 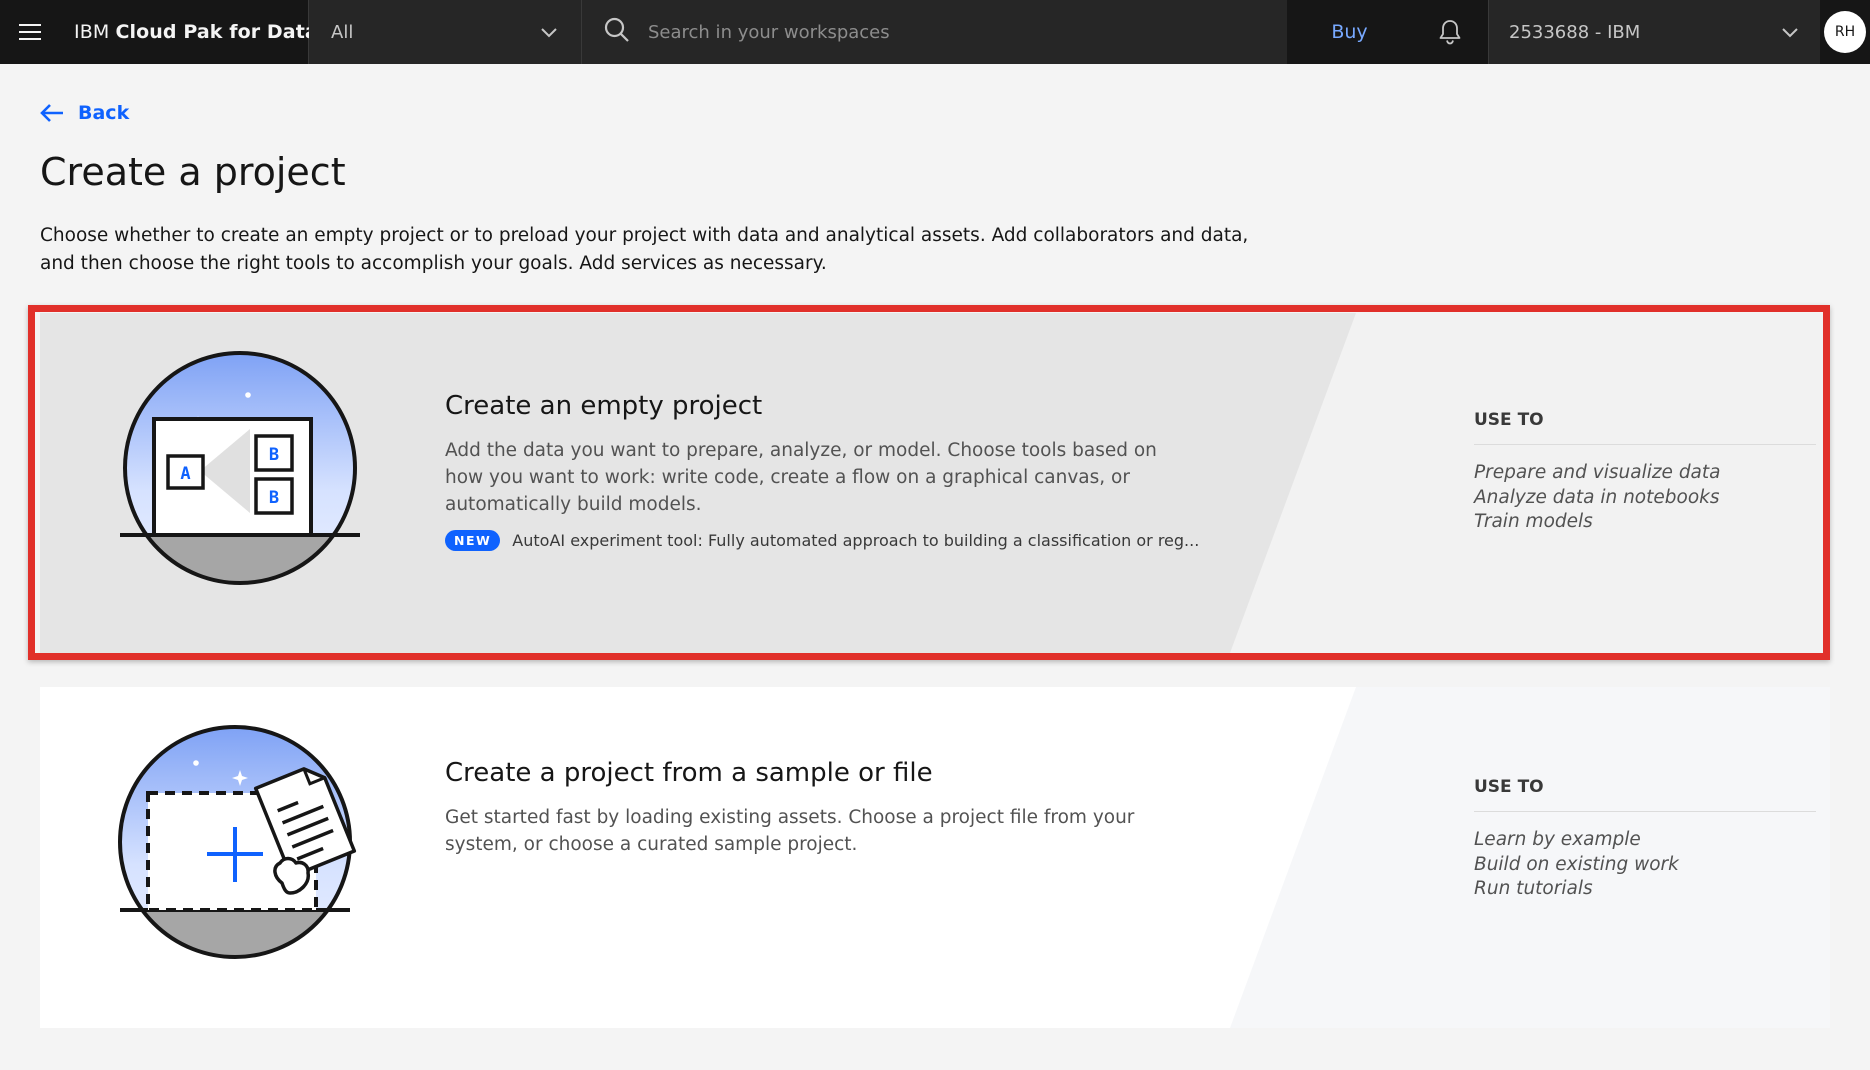 I want to click on bell-icon, so click(x=1450, y=32).